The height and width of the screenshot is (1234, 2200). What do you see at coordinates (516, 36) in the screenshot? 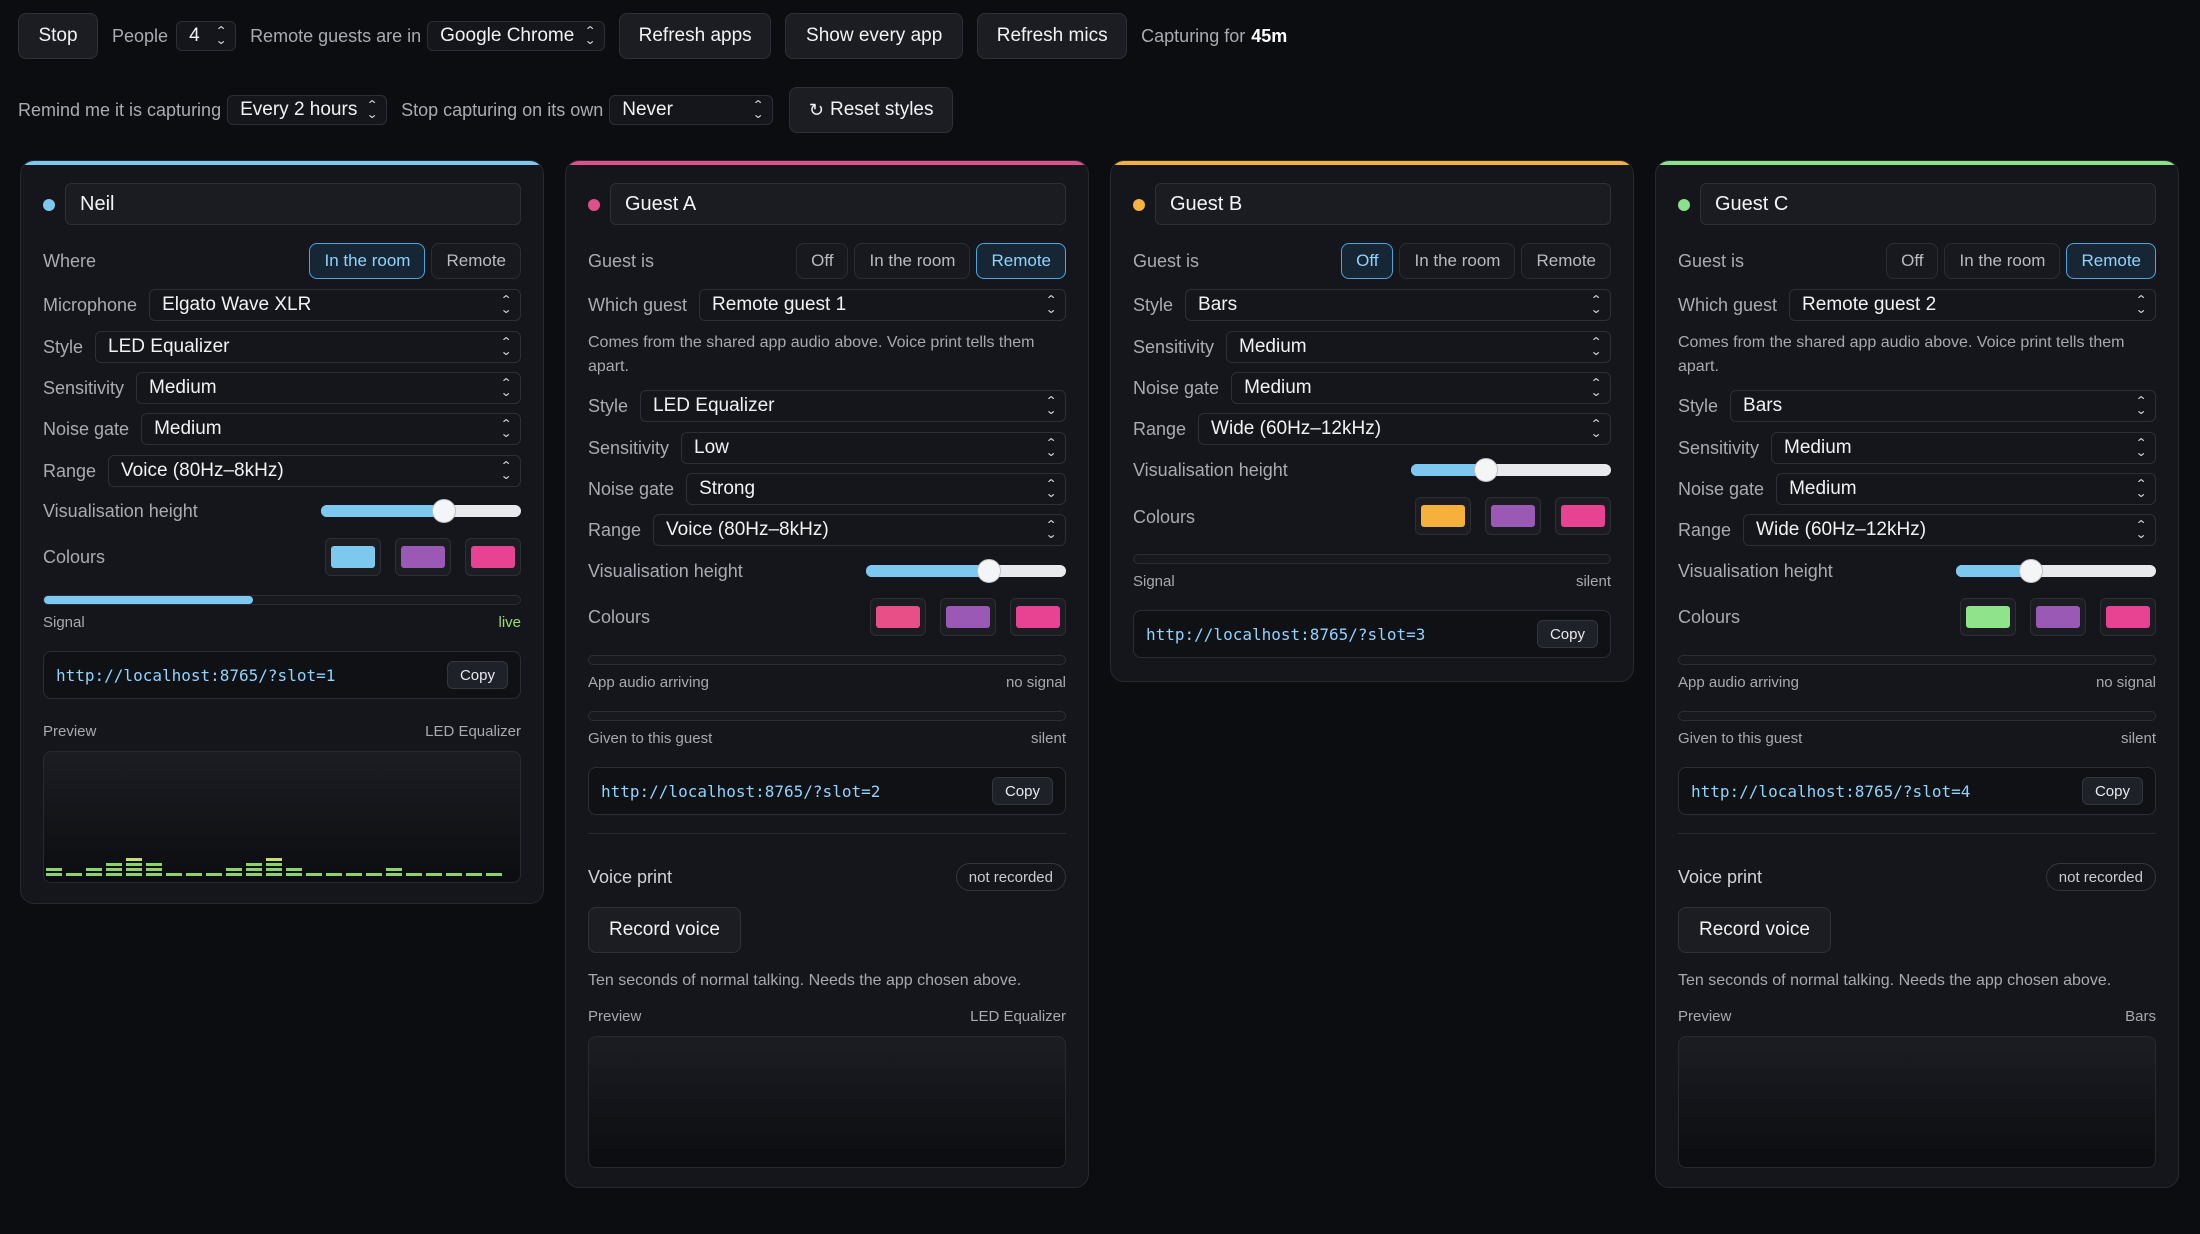
I see `remote-app-select: Google Chrome ⌃ ⌄` at bounding box center [516, 36].